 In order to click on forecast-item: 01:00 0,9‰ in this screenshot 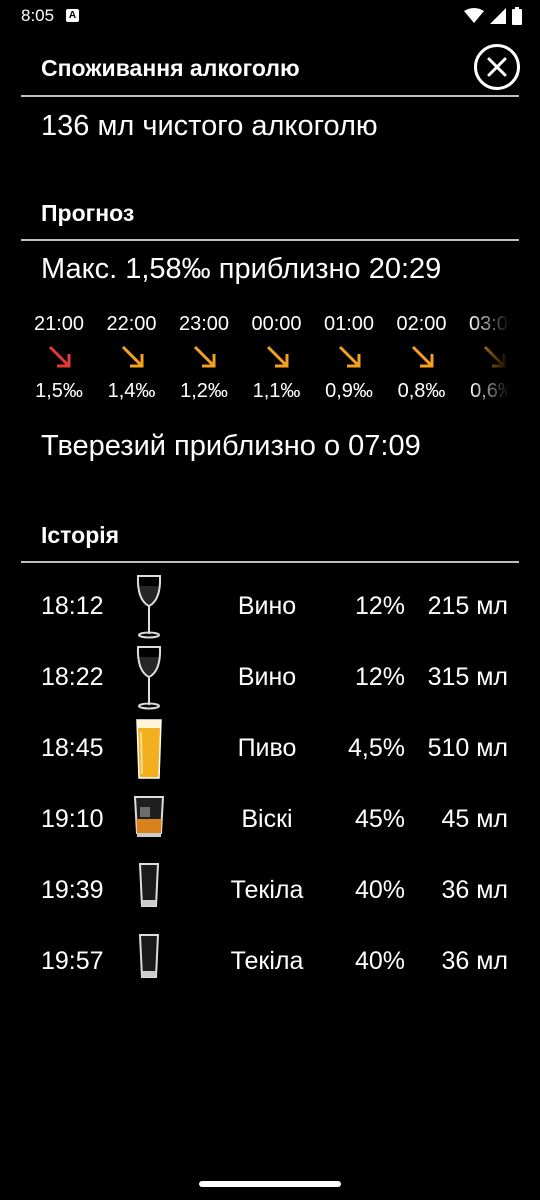, I will do `click(349, 360)`.